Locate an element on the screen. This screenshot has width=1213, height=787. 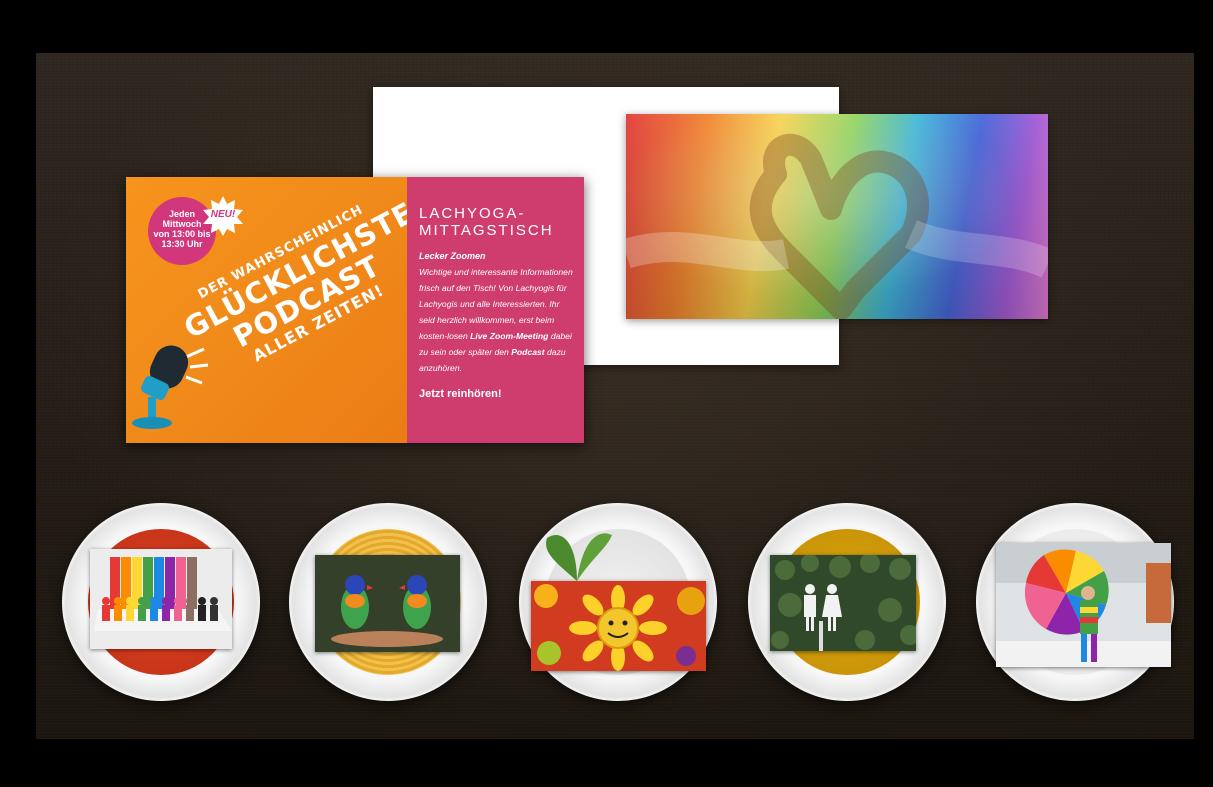
title-line-2: MITTAGSTISCH is located at coordinates (486, 230).